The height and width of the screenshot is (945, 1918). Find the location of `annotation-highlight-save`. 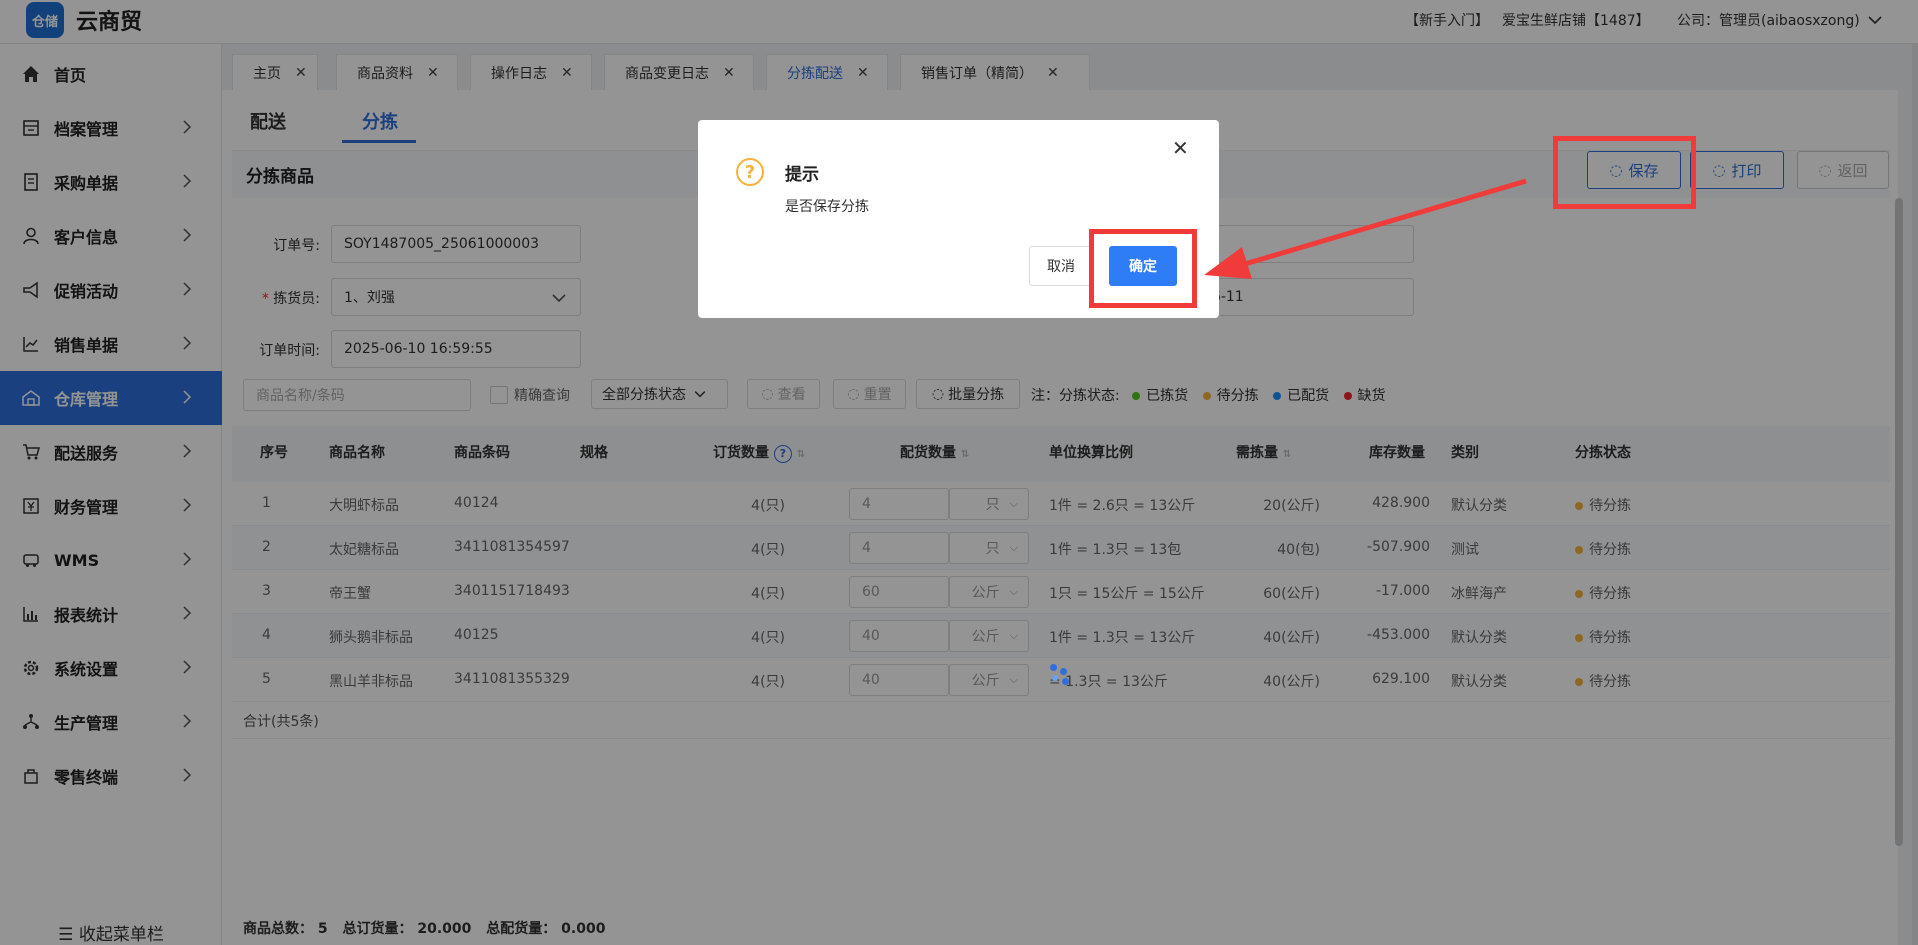

annotation-highlight-save is located at coordinates (1624, 172).